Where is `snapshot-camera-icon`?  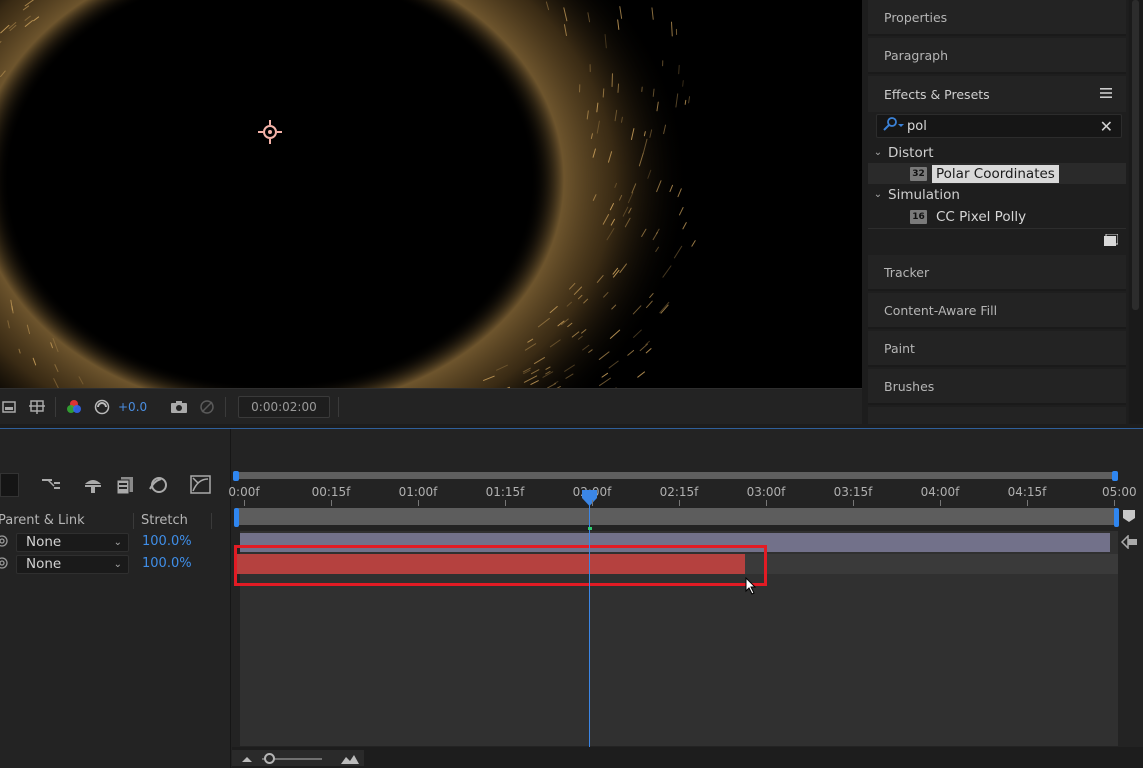 snapshot-camera-icon is located at coordinates (179, 407).